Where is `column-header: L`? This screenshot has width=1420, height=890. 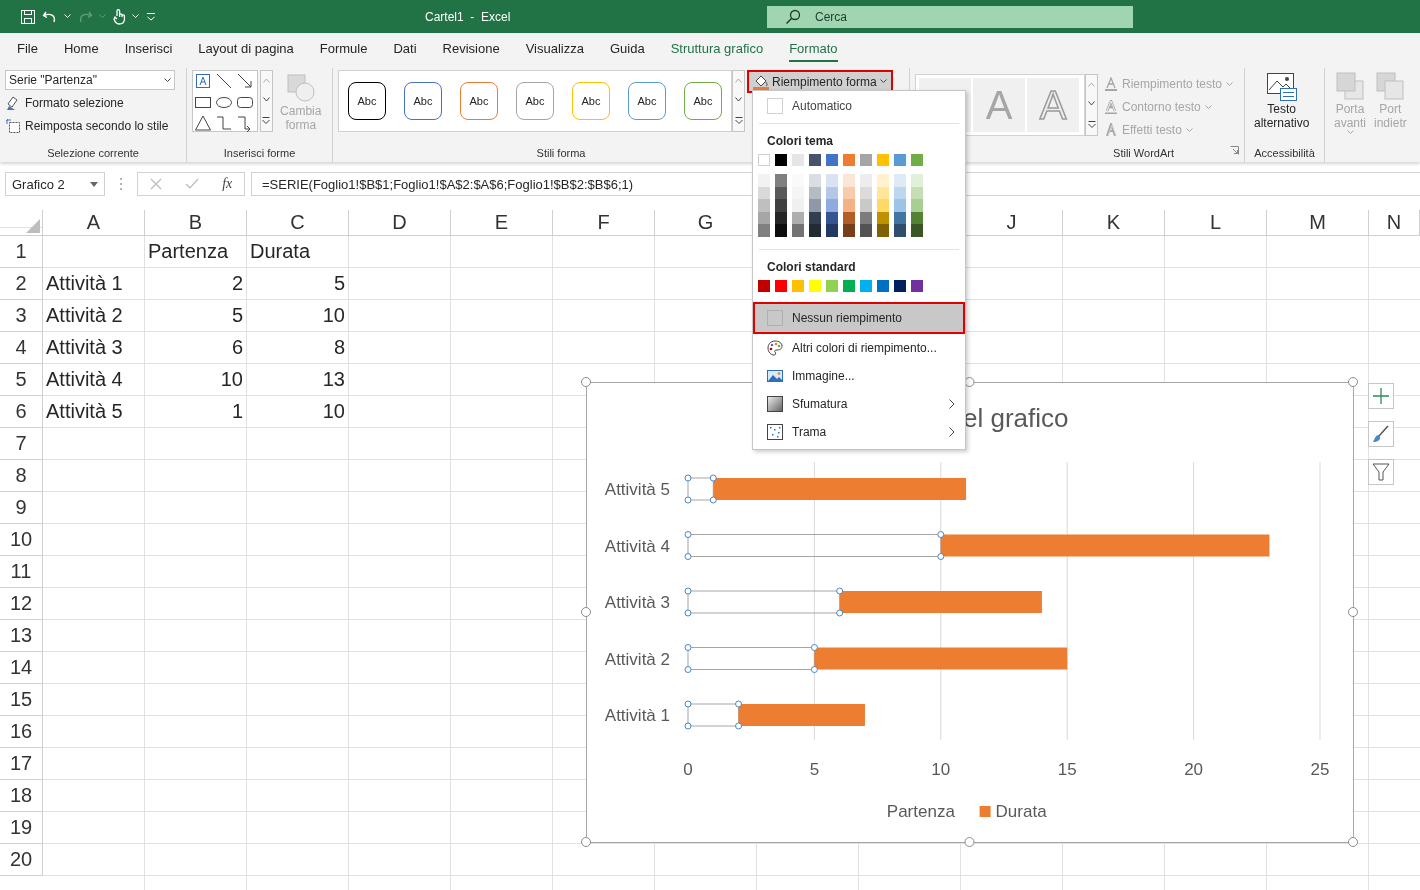
column-header: L is located at coordinates (1216, 223).